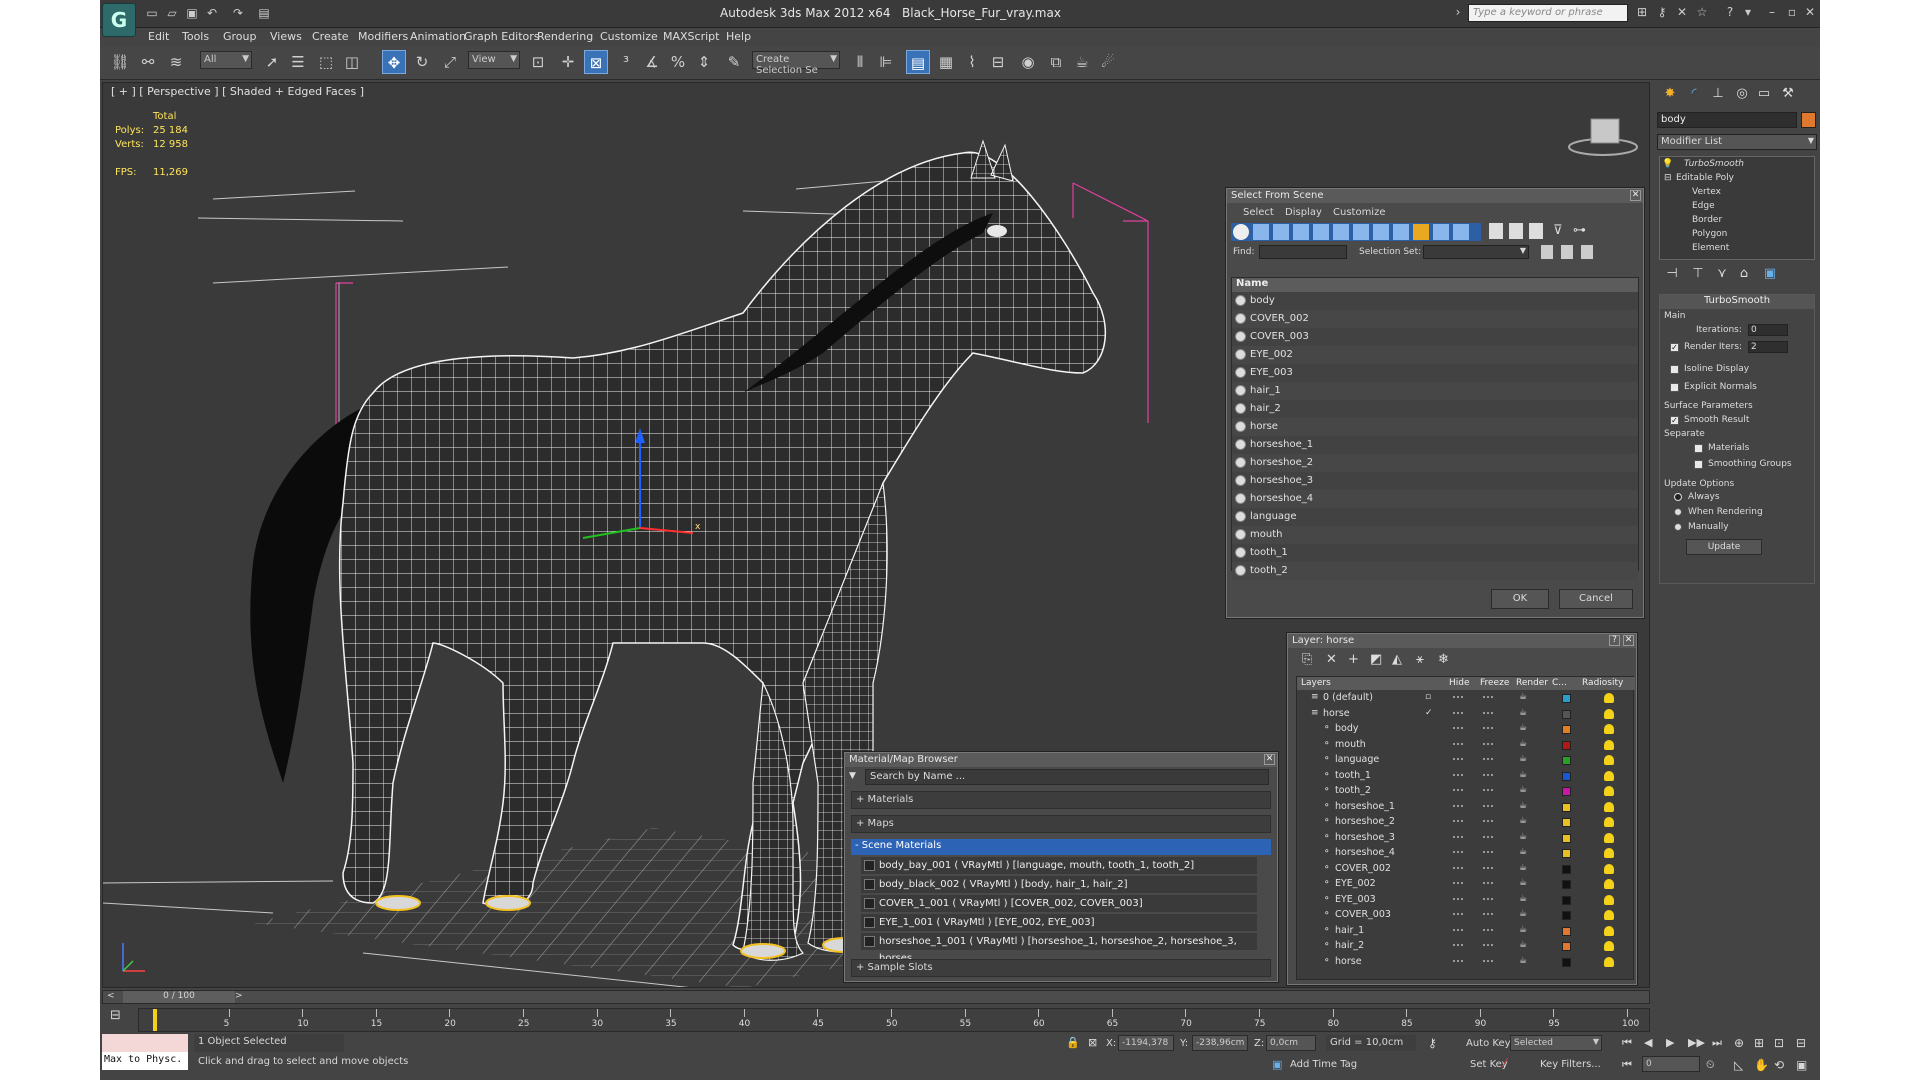 Image resolution: width=1920 pixels, height=1080 pixels. Describe the element at coordinates (1359, 212) in the screenshot. I see `menu-customize: Customize` at that location.